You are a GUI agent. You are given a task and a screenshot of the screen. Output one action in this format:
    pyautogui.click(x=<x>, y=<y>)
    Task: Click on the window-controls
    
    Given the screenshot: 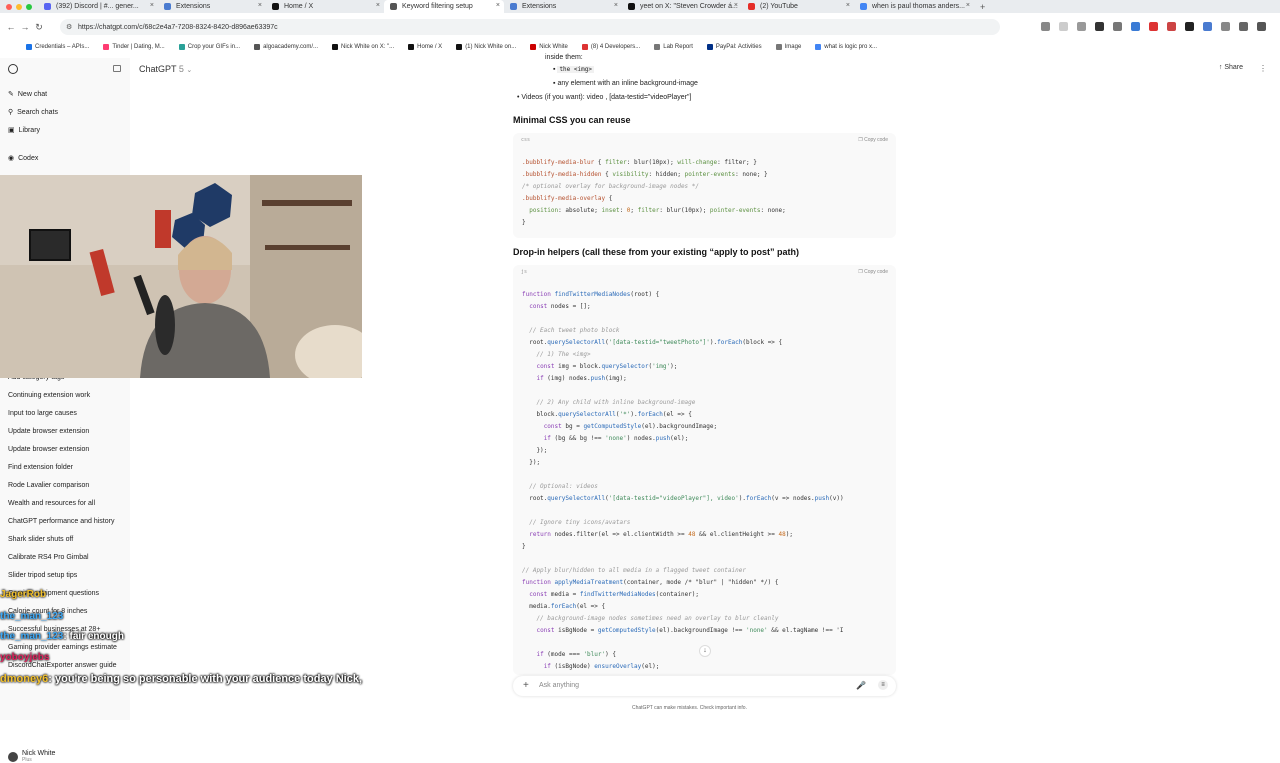 What is the action you would take?
    pyautogui.click(x=19, y=6)
    